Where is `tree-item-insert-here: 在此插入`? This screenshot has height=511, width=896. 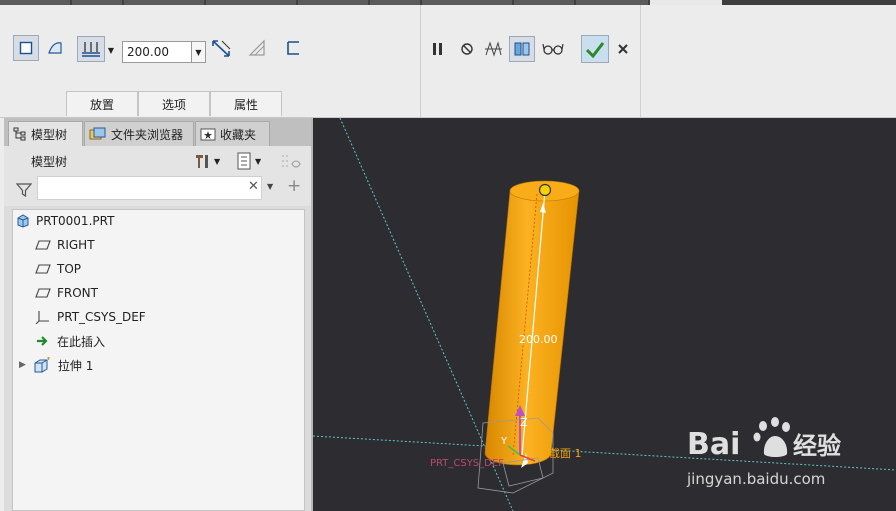 tree-item-insert-here: 在此插入 is located at coordinates (70, 341).